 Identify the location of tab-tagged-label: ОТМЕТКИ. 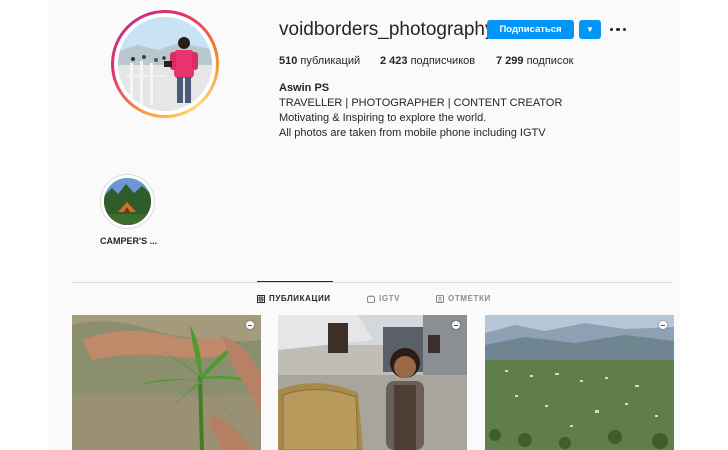
(469, 298).